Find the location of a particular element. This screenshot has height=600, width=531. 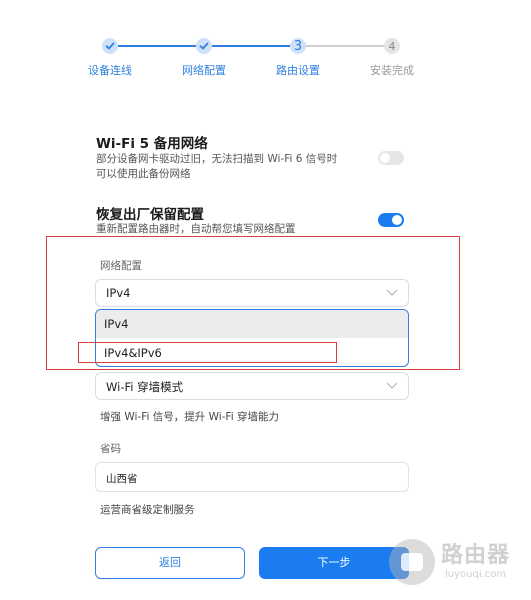

factory-keep-desc: 重新配置路由器时，自动帮您填写网络配置 is located at coordinates (196, 229).